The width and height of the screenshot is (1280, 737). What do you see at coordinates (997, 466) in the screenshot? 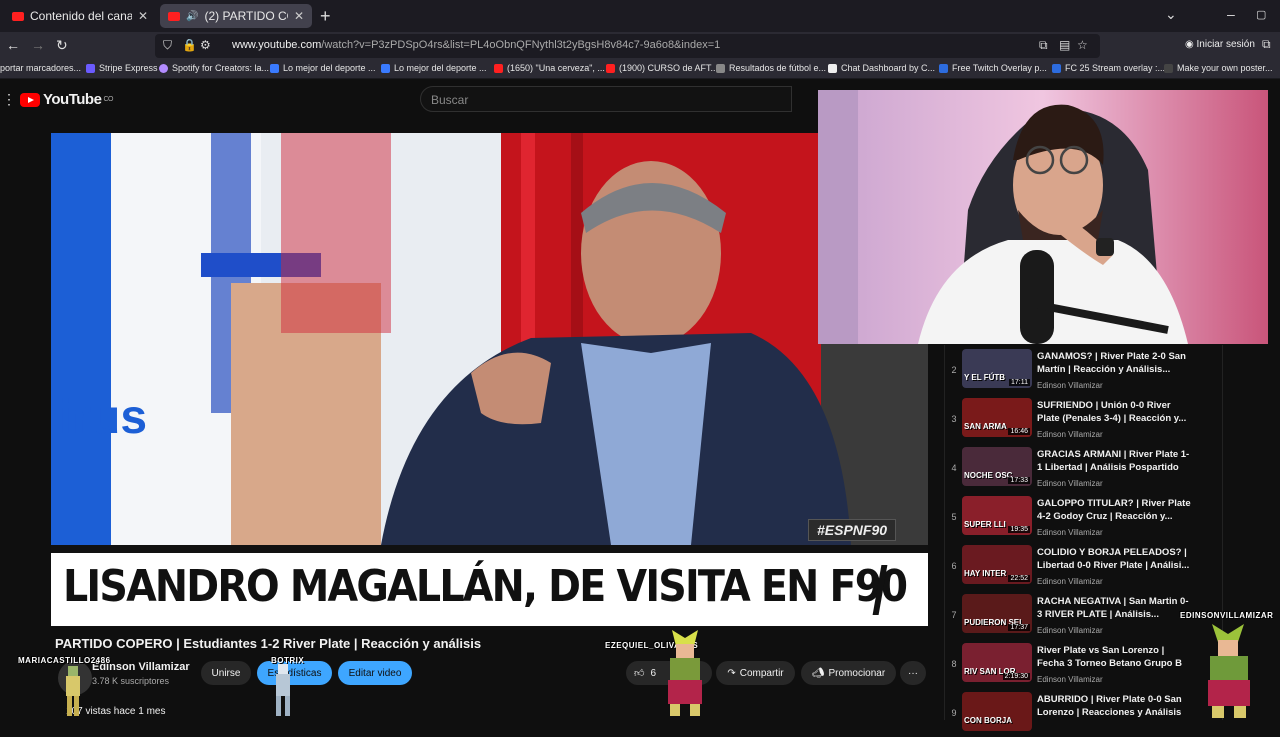
I see `playlist-thumbnail: NOCHE OSC 17:33` at bounding box center [997, 466].